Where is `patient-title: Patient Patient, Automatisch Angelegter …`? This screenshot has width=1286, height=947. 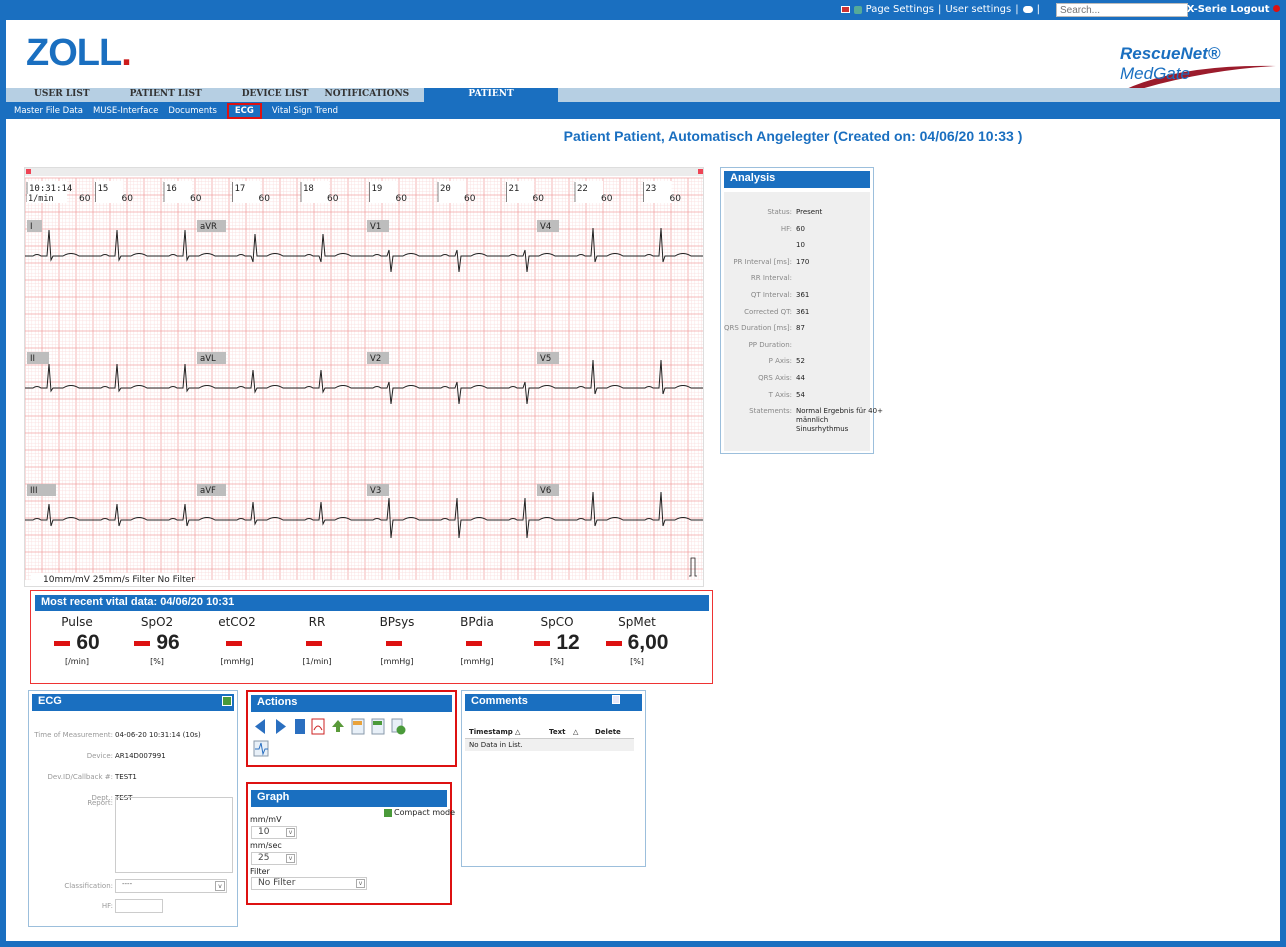 patient-title: Patient Patient, Automatisch Angelegter … is located at coordinates (793, 136).